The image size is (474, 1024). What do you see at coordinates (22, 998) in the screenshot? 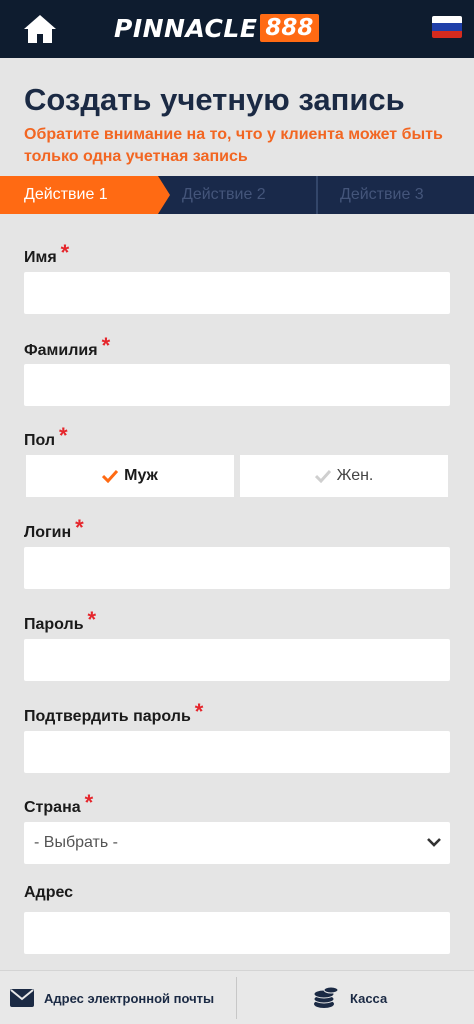
I see `envelope-icon` at bounding box center [22, 998].